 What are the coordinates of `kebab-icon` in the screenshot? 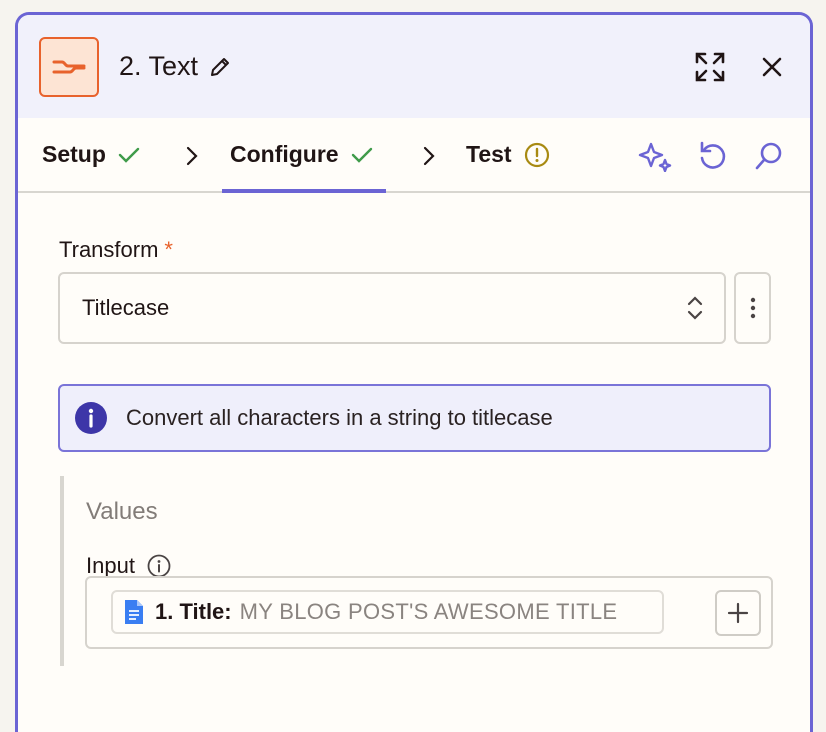 It's located at (752, 308).